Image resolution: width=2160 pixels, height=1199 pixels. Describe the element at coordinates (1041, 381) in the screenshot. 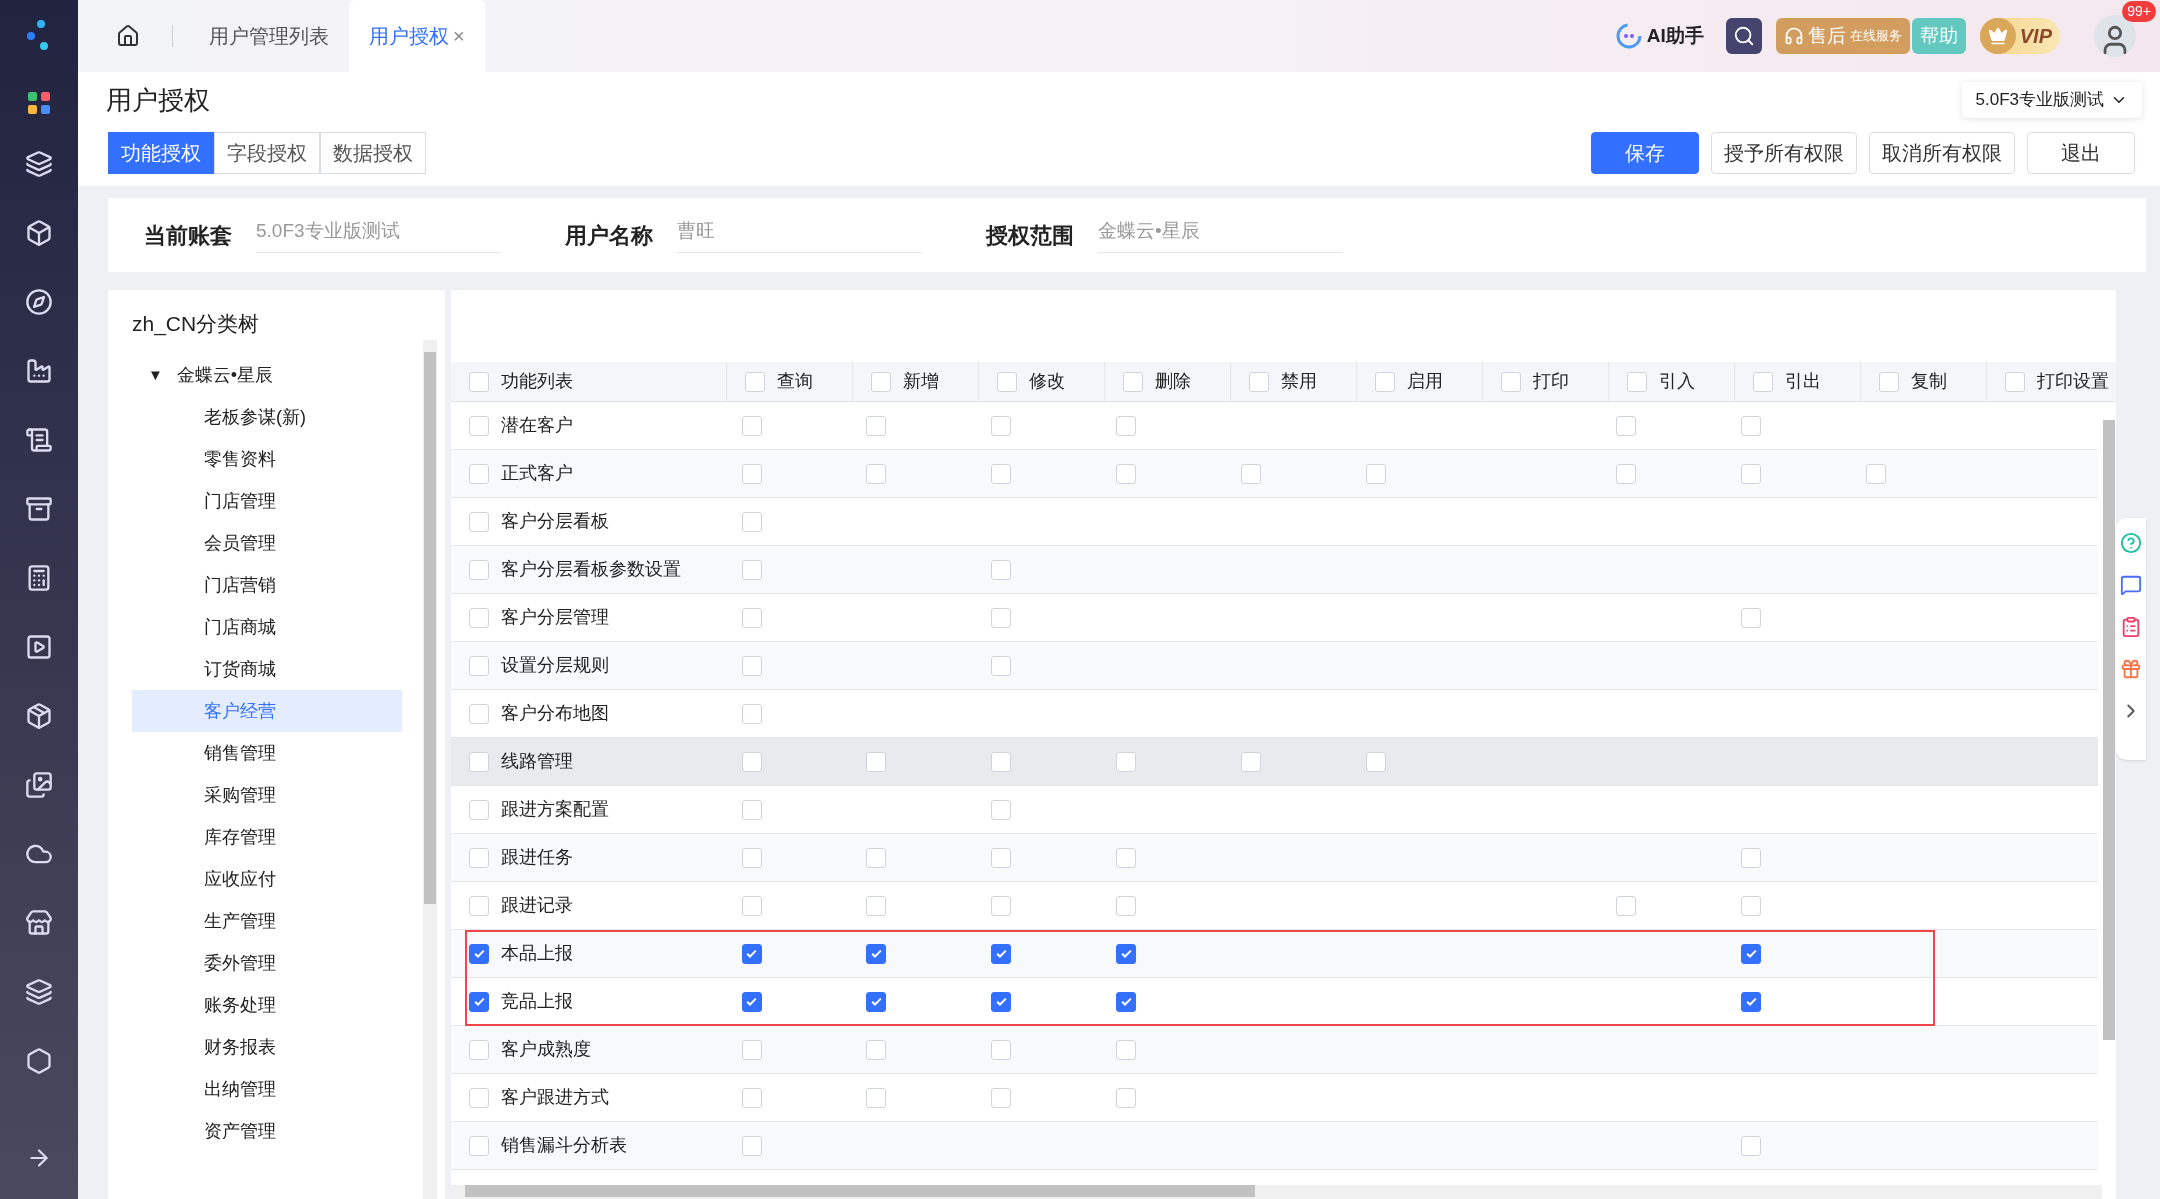

I see `header-cell: 修改` at that location.